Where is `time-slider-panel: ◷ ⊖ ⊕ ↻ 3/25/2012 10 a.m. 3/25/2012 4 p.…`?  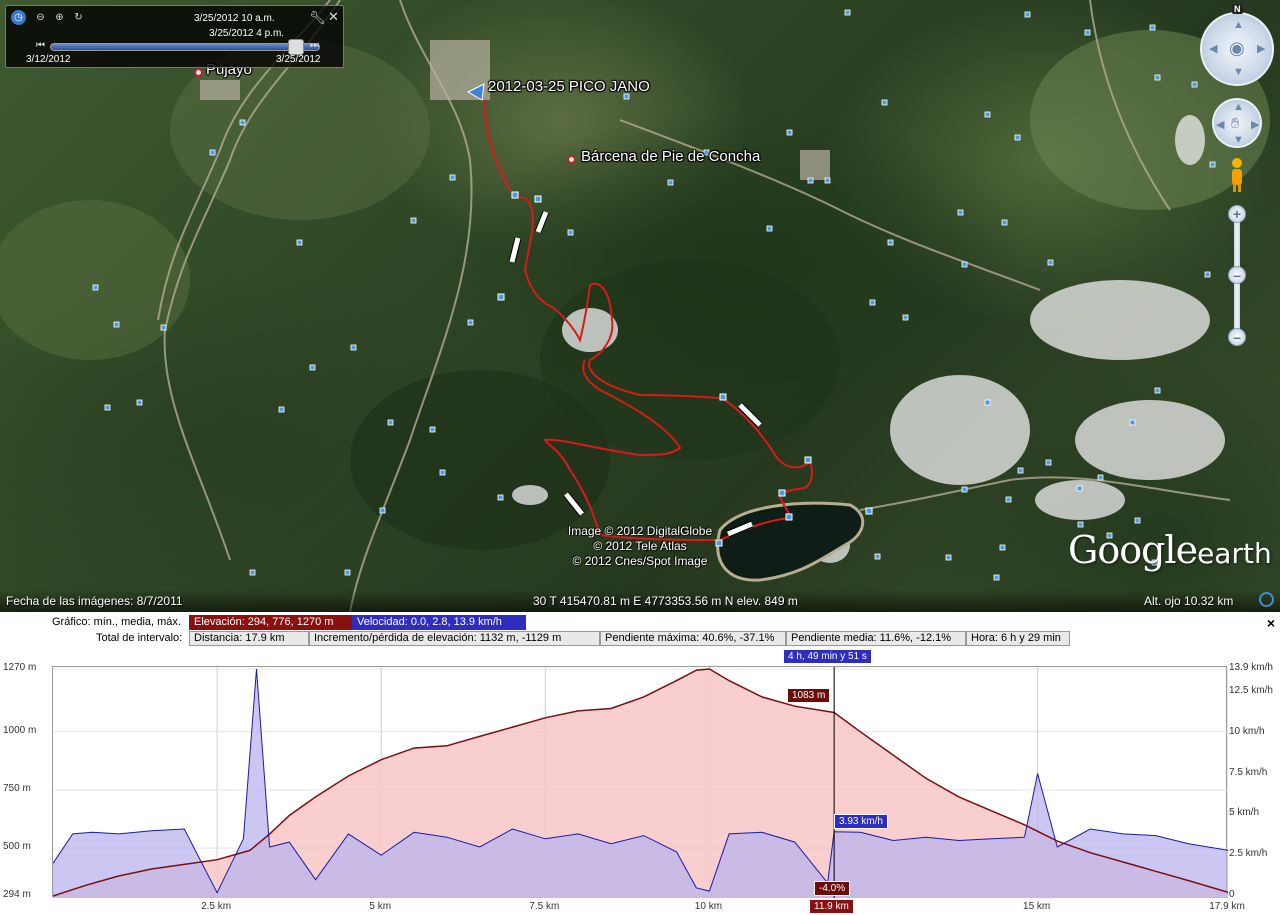
time-slider-panel: ◷ ⊖ ⊕ ↻ 3/25/2012 10 a.m. 3/25/2012 4 p.… is located at coordinates (174, 36).